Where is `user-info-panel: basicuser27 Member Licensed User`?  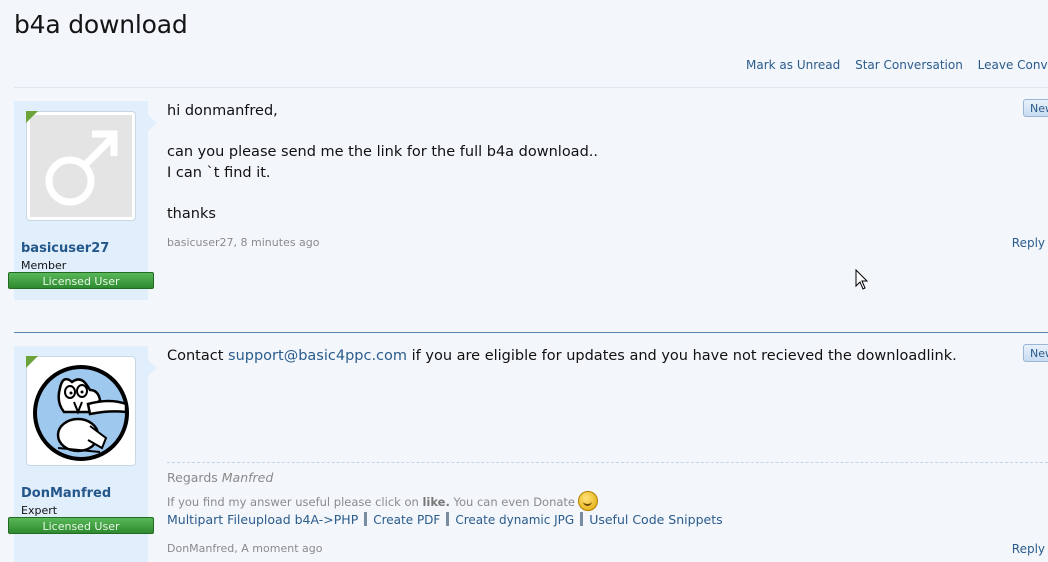 user-info-panel: basicuser27 Member Licensed User is located at coordinates (81, 200).